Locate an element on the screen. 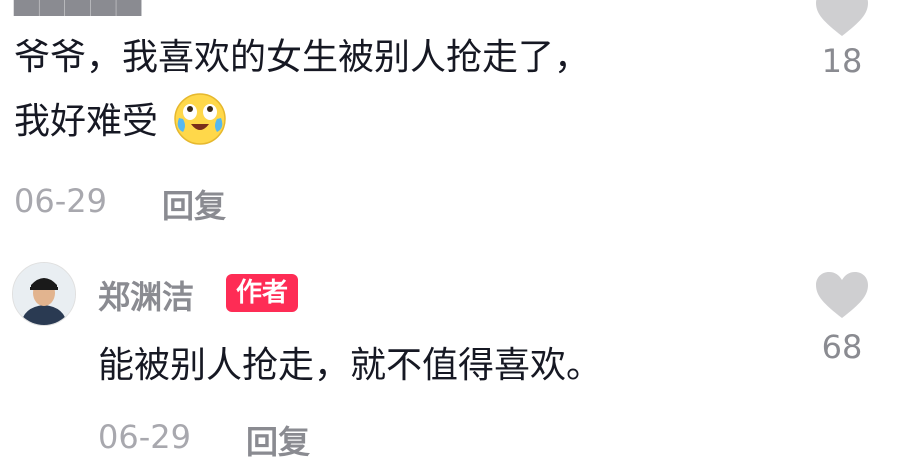 The height and width of the screenshot is (463, 912). author-name: 郑渊洁 is located at coordinates (146, 295).